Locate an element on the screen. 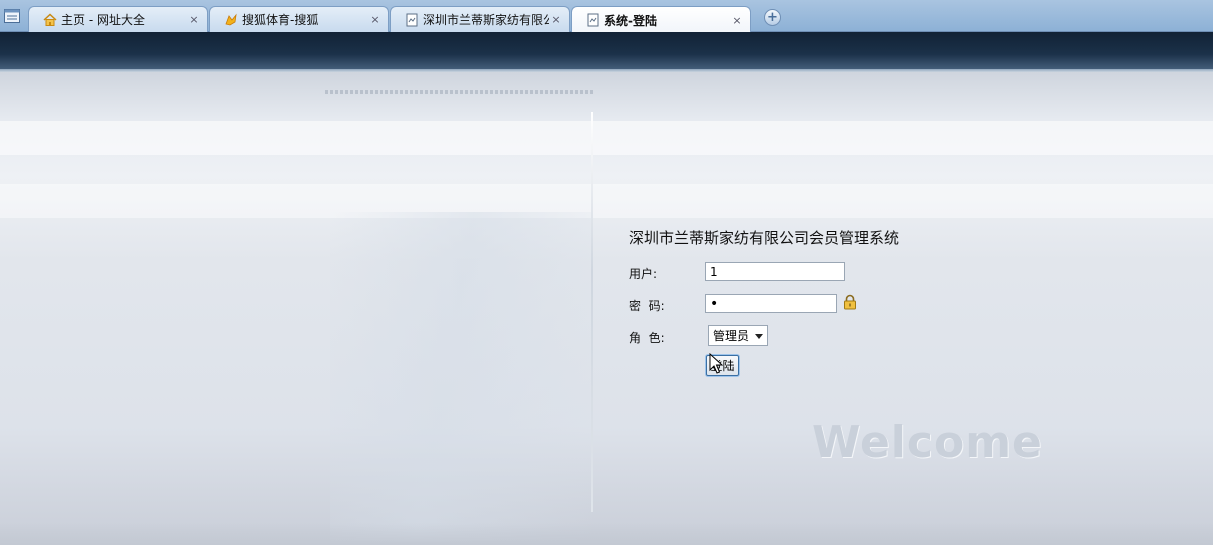 The width and height of the screenshot is (1213, 545). bottom-band is located at coordinates (606, 534).